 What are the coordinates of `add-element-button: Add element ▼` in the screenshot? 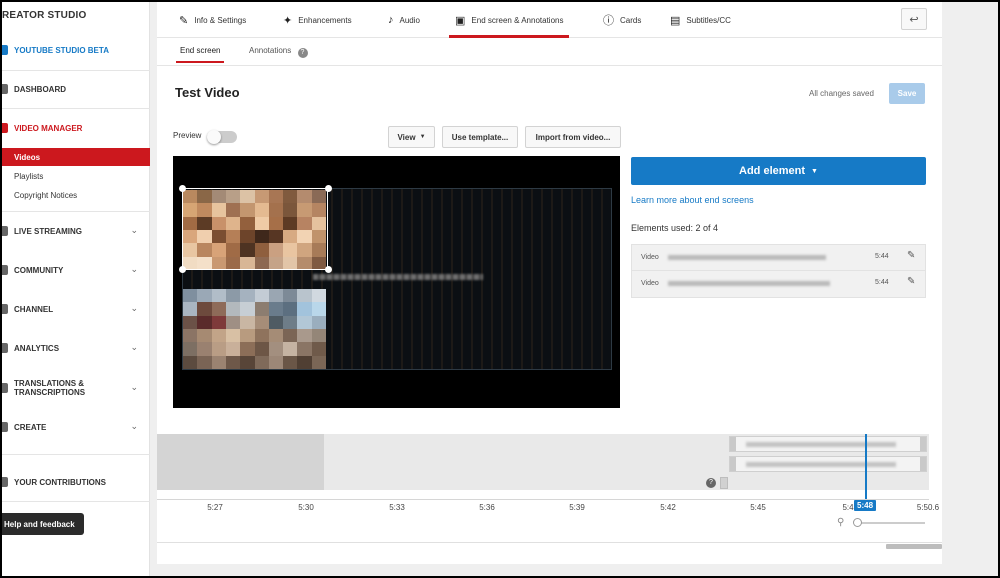 It's located at (778, 171).